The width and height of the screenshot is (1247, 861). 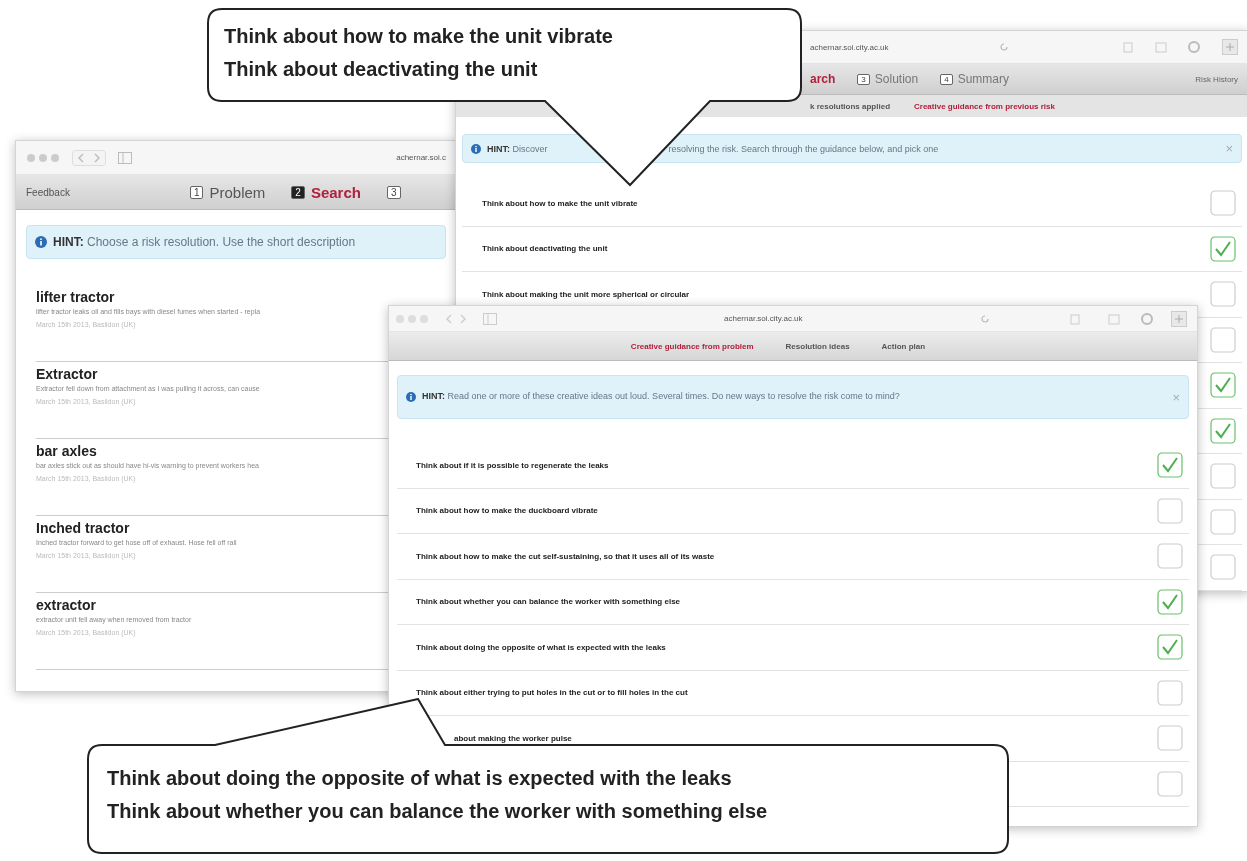 I want to click on idea-text: Think about doing the opposite of what is expected with the leaks, so click(x=541, y=647).